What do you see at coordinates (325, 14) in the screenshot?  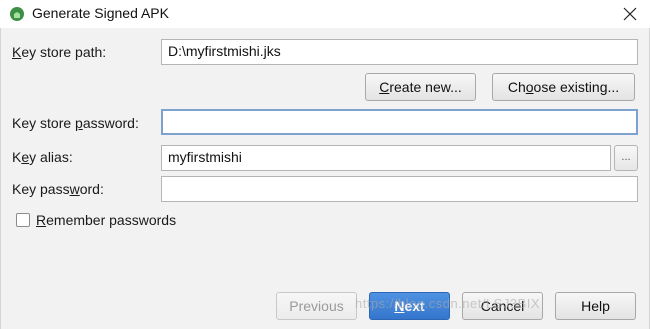 I see `title-bar: Generate Signed APK` at bounding box center [325, 14].